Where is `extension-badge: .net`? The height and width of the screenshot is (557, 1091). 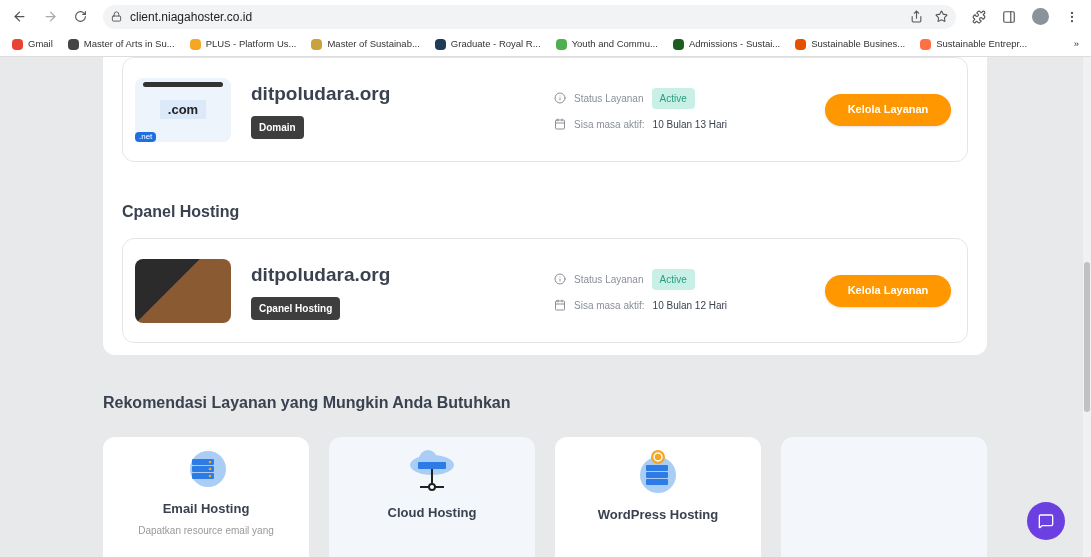 extension-badge: .net is located at coordinates (146, 136).